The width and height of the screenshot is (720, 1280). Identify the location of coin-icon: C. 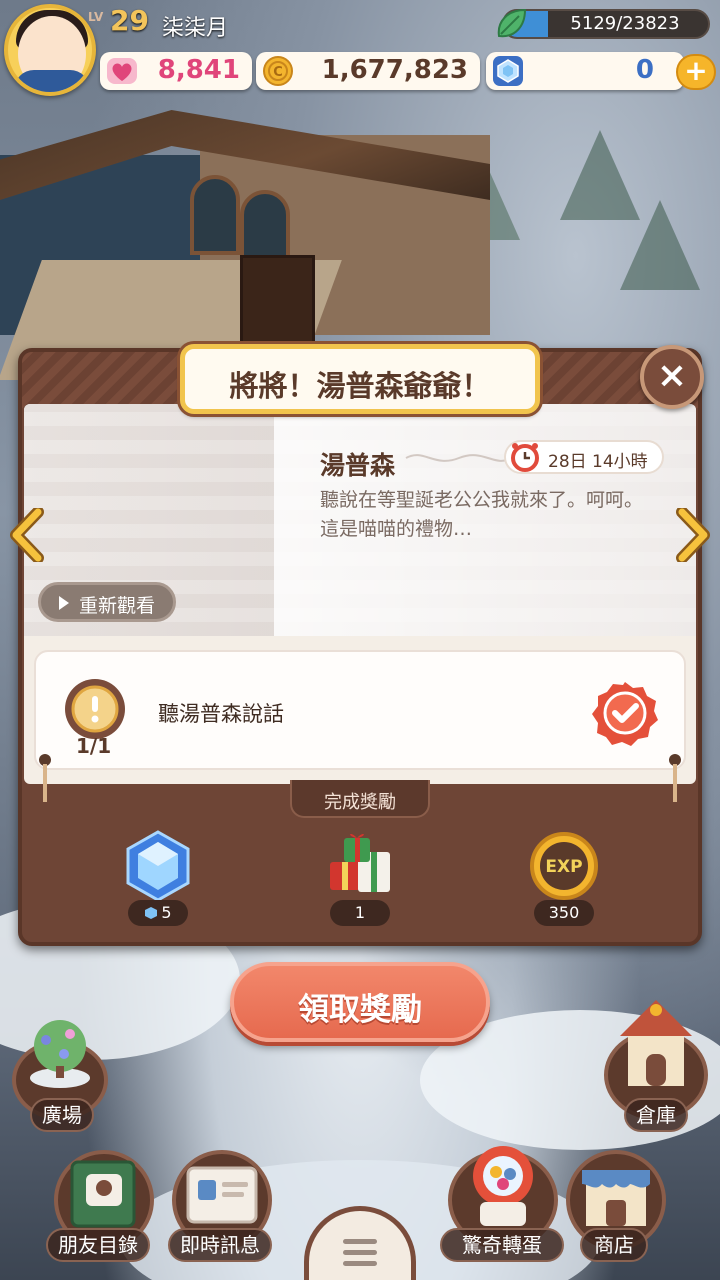
(278, 71).